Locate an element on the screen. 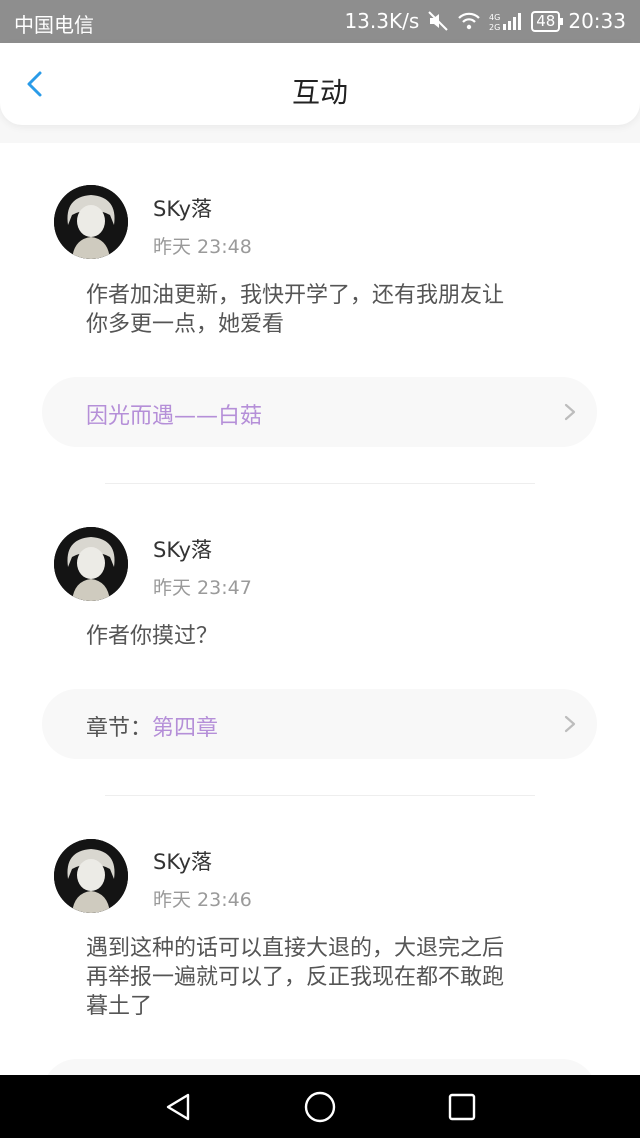 This screenshot has width=640, height=1138. status-right: 13.3K/s 4G 2G 48 20:33 is located at coordinates (485, 21).